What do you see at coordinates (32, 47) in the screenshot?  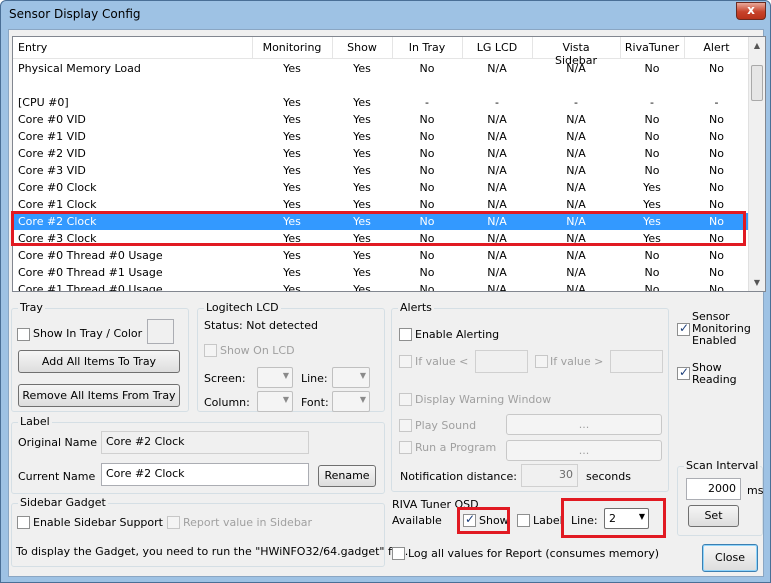 I see `column-header-0: Entry` at bounding box center [32, 47].